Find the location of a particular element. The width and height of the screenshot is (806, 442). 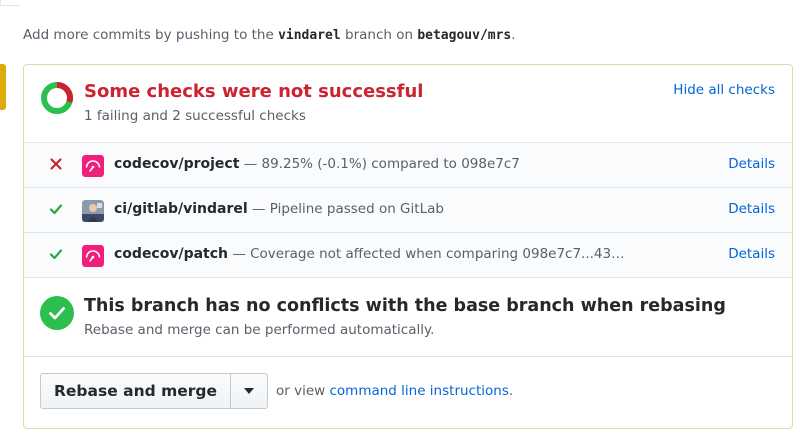

hint-middle: branch on is located at coordinates (379, 35).